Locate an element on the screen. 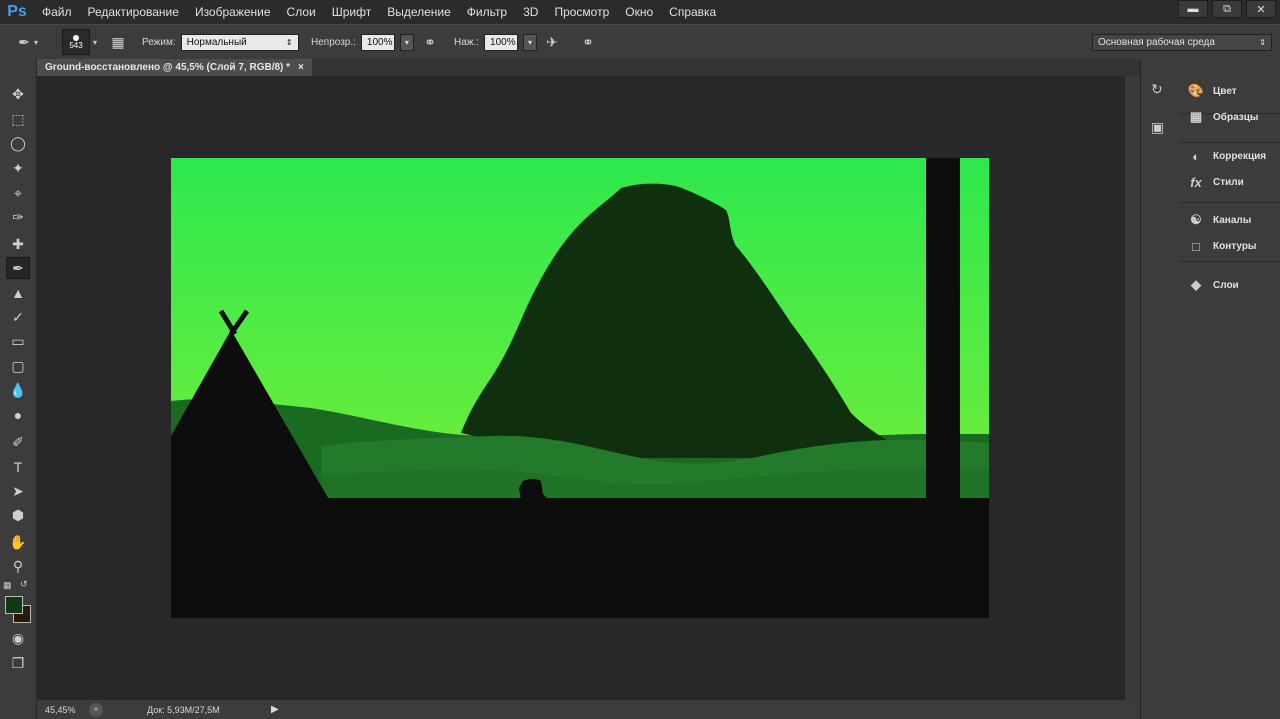 The image size is (1280, 719). panel-color: 🎨 Цвет is located at coordinates (1212, 91).